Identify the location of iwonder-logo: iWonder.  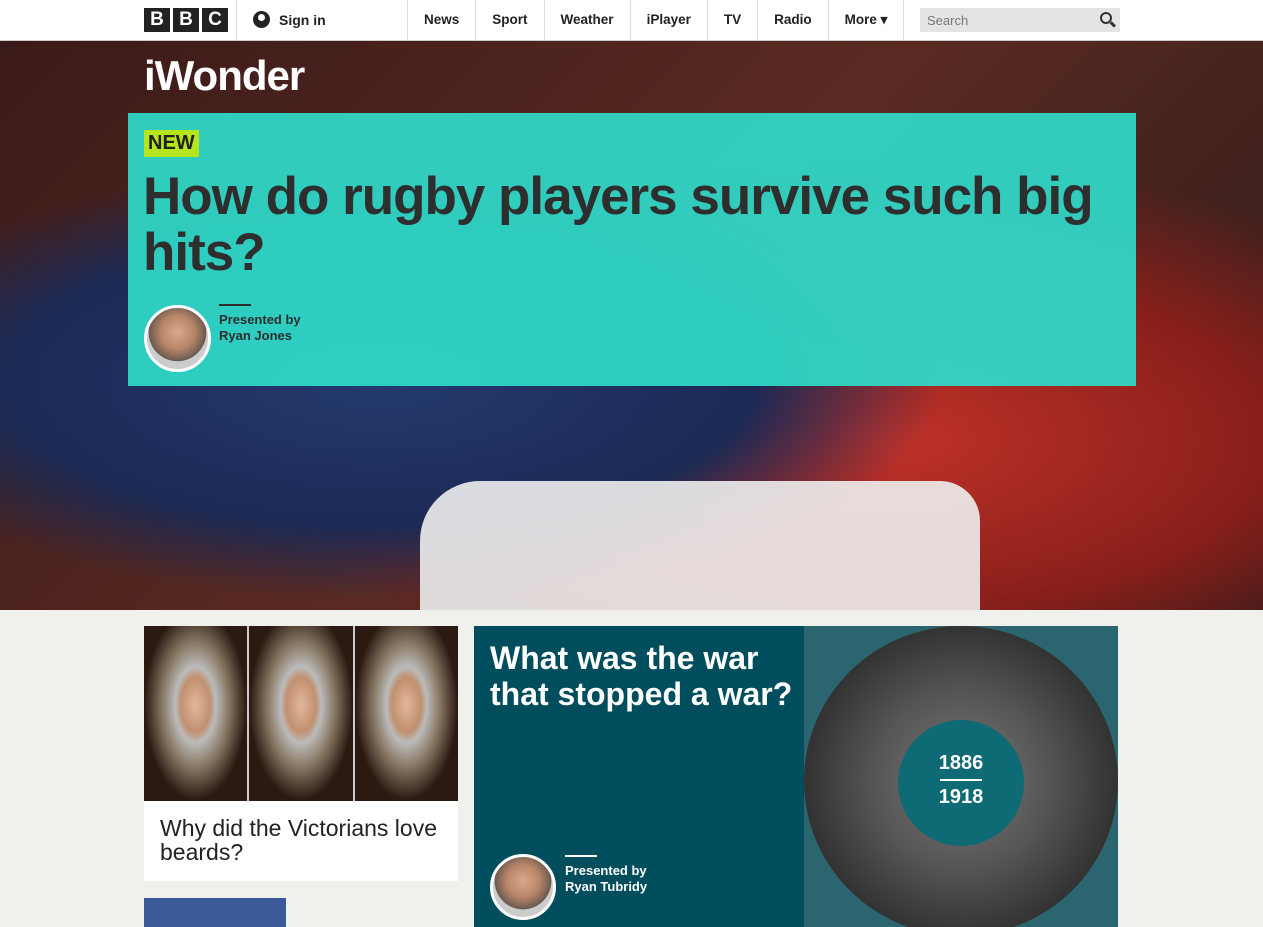
(224, 76).